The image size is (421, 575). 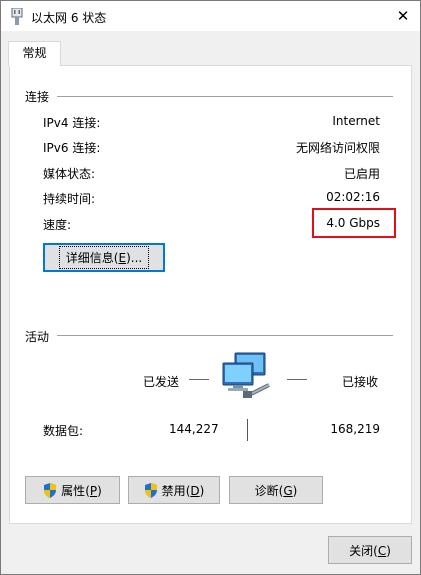 What do you see at coordinates (63, 431) in the screenshot?
I see `packets-label: 数据包:` at bounding box center [63, 431].